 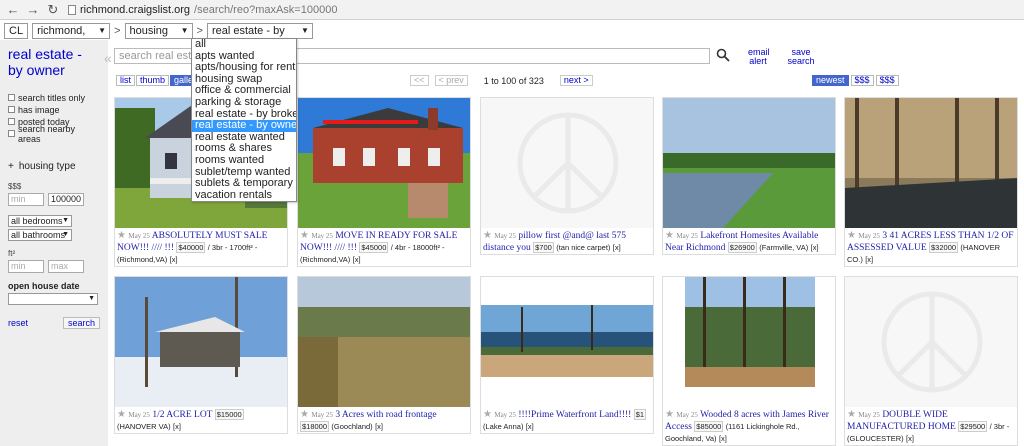 I want to click on bedrooms-select: all bedrooms ▼, so click(x=40, y=221).